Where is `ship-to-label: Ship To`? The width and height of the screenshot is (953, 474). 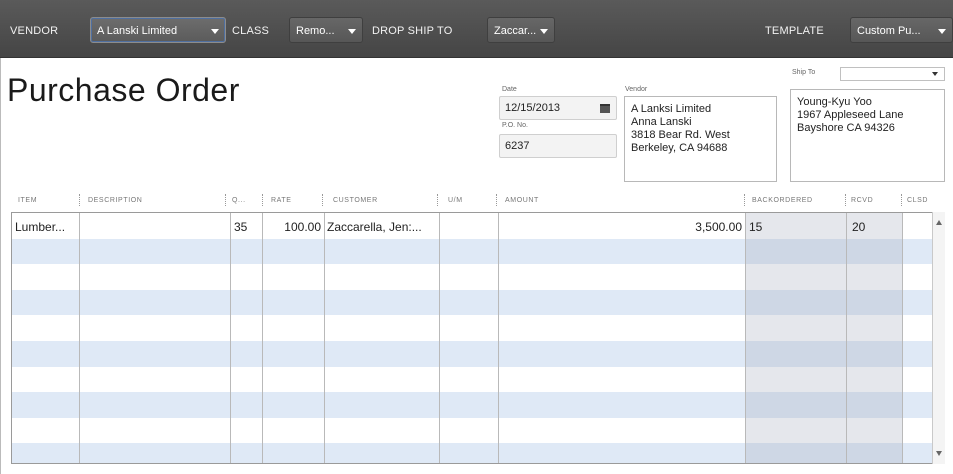
ship-to-label: Ship To is located at coordinates (804, 72).